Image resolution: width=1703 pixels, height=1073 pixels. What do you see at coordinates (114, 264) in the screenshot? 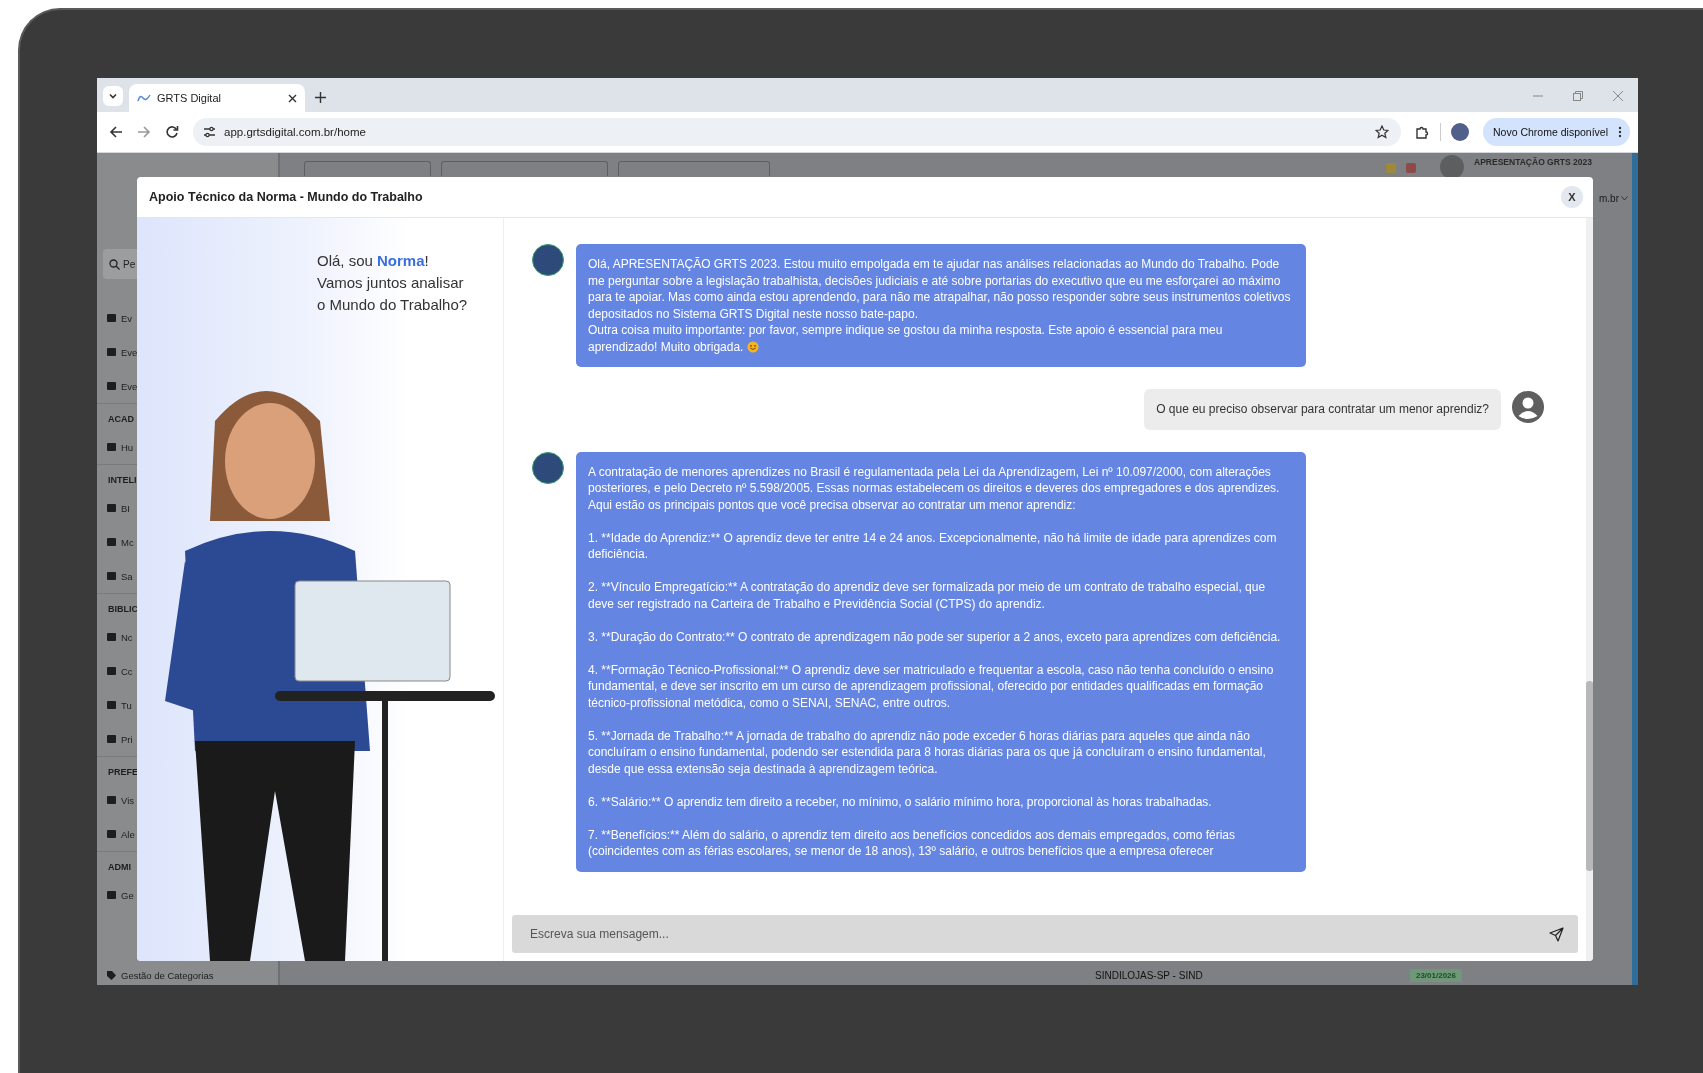
I see `search-icon` at bounding box center [114, 264].